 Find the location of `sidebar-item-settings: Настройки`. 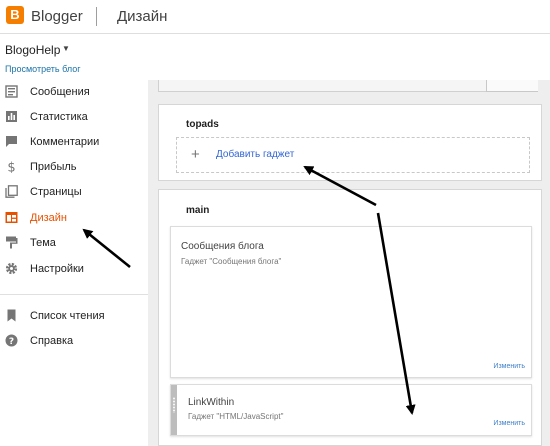

sidebar-item-settings: Настройки is located at coordinates (74, 270).